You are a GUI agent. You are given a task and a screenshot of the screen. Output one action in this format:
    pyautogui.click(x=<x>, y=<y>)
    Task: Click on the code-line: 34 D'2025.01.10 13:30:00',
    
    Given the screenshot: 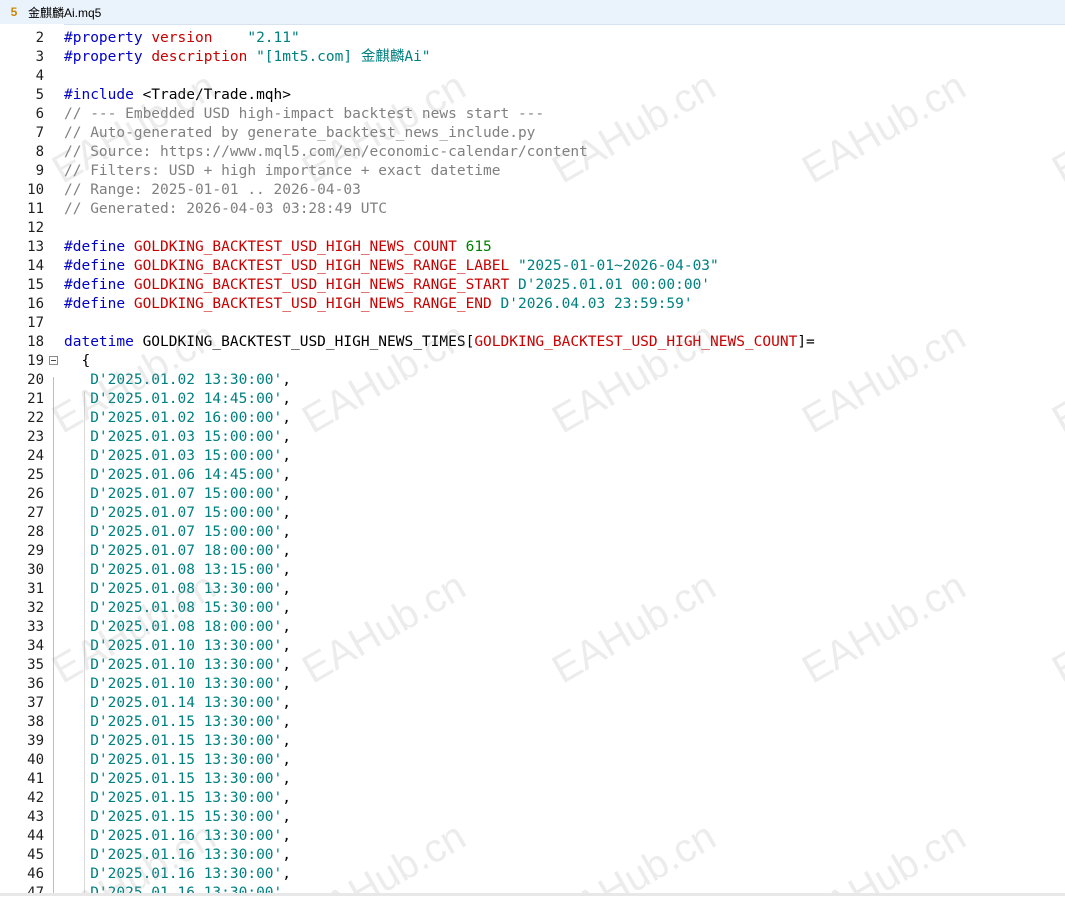 What is the action you would take?
    pyautogui.click(x=532, y=646)
    